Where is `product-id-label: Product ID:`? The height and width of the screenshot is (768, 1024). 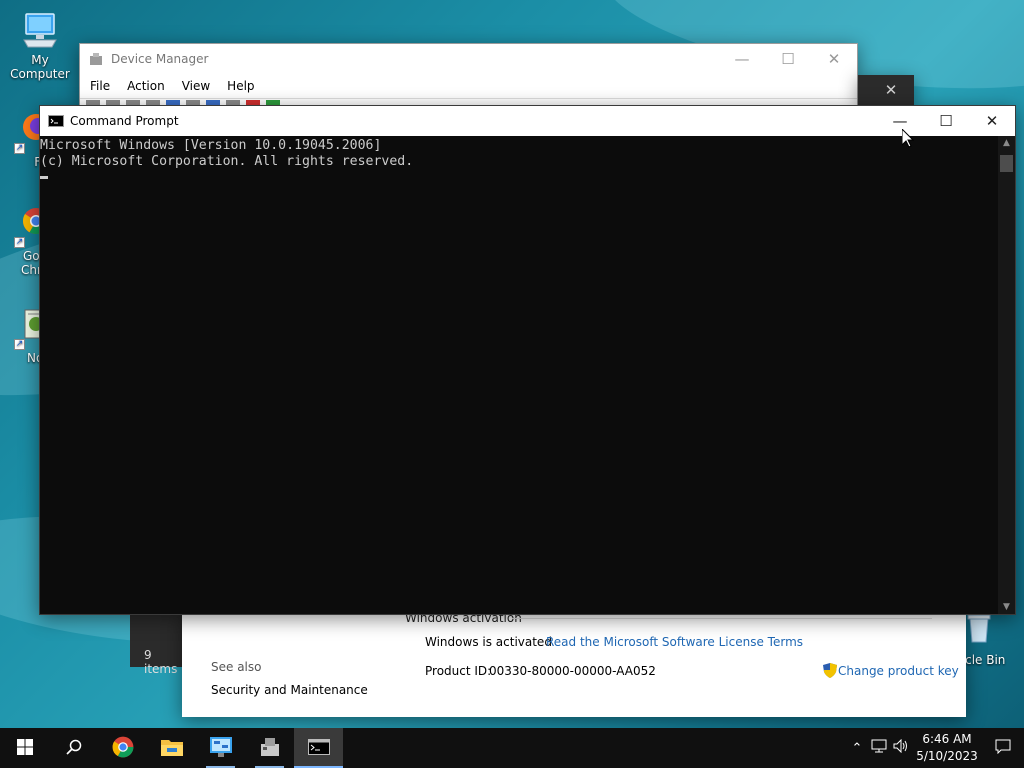 product-id-label: Product ID: is located at coordinates (458, 671).